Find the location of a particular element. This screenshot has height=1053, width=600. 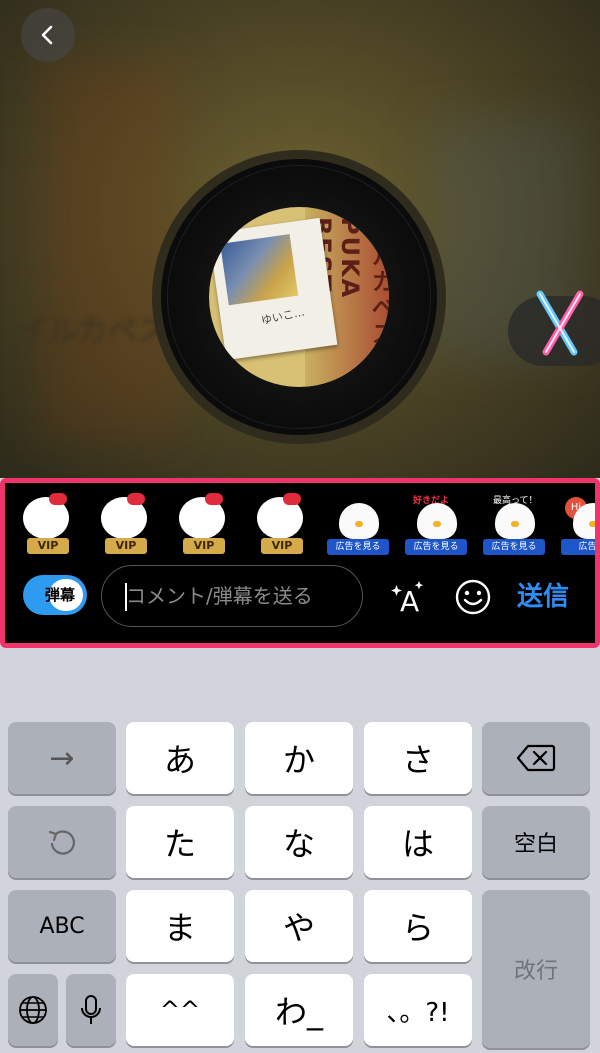

danmaku-toggle: 弾幕 is located at coordinates (55, 595).